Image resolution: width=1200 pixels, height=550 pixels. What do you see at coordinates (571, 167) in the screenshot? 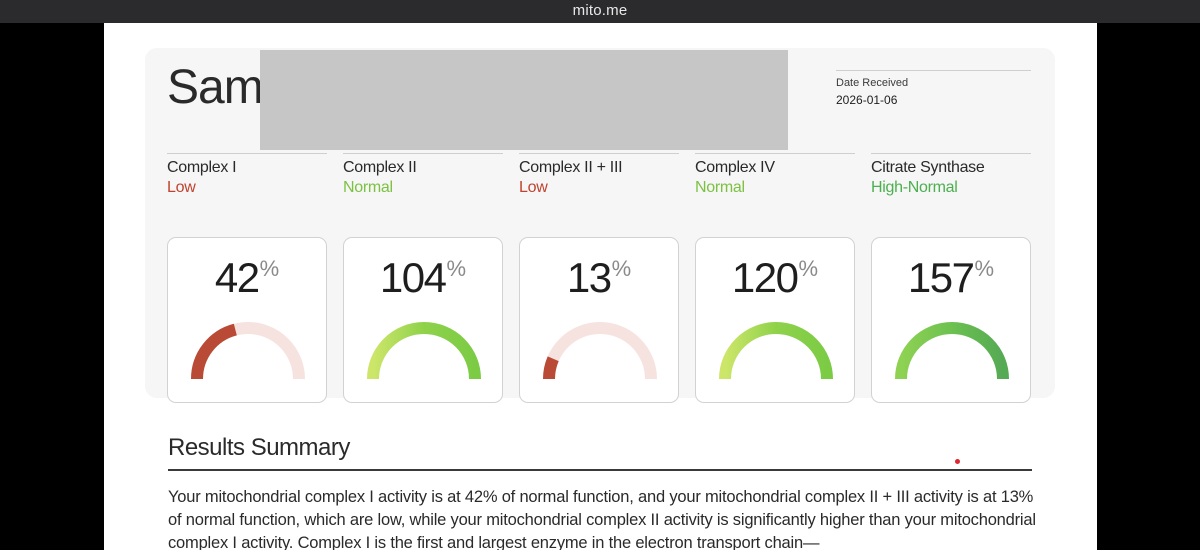
I see `metric-name: Complex II + III` at bounding box center [571, 167].